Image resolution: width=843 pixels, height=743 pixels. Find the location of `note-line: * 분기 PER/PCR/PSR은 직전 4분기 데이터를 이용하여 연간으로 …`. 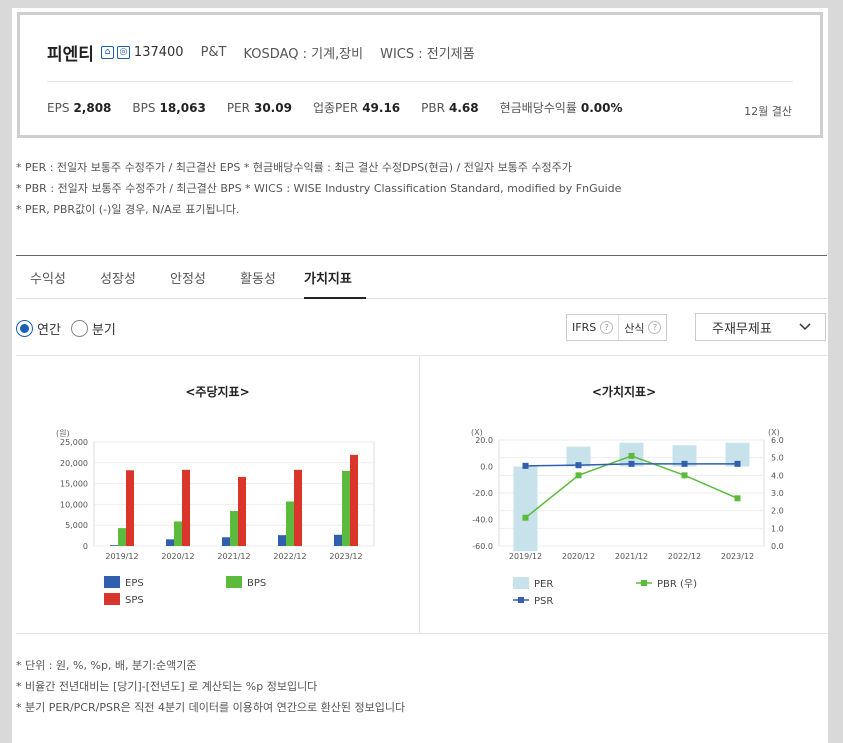

note-line: * 분기 PER/PCR/PSR은 직전 4분기 데이터를 이용하여 연간으로 … is located at coordinates (211, 707).